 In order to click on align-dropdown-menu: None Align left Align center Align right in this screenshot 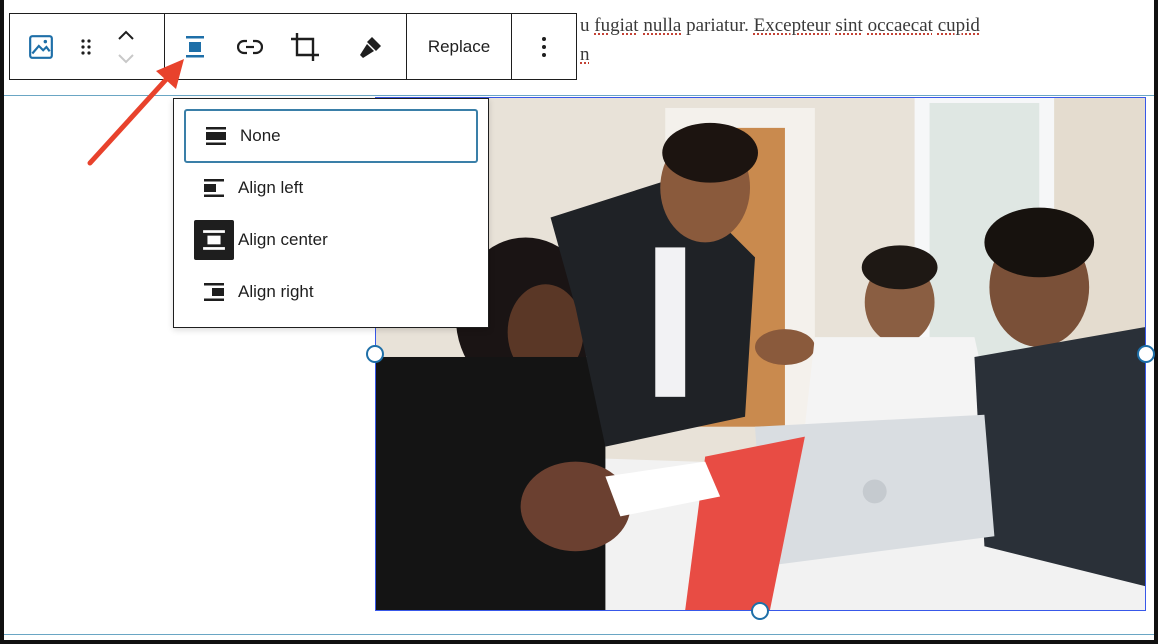, I will do `click(331, 213)`.